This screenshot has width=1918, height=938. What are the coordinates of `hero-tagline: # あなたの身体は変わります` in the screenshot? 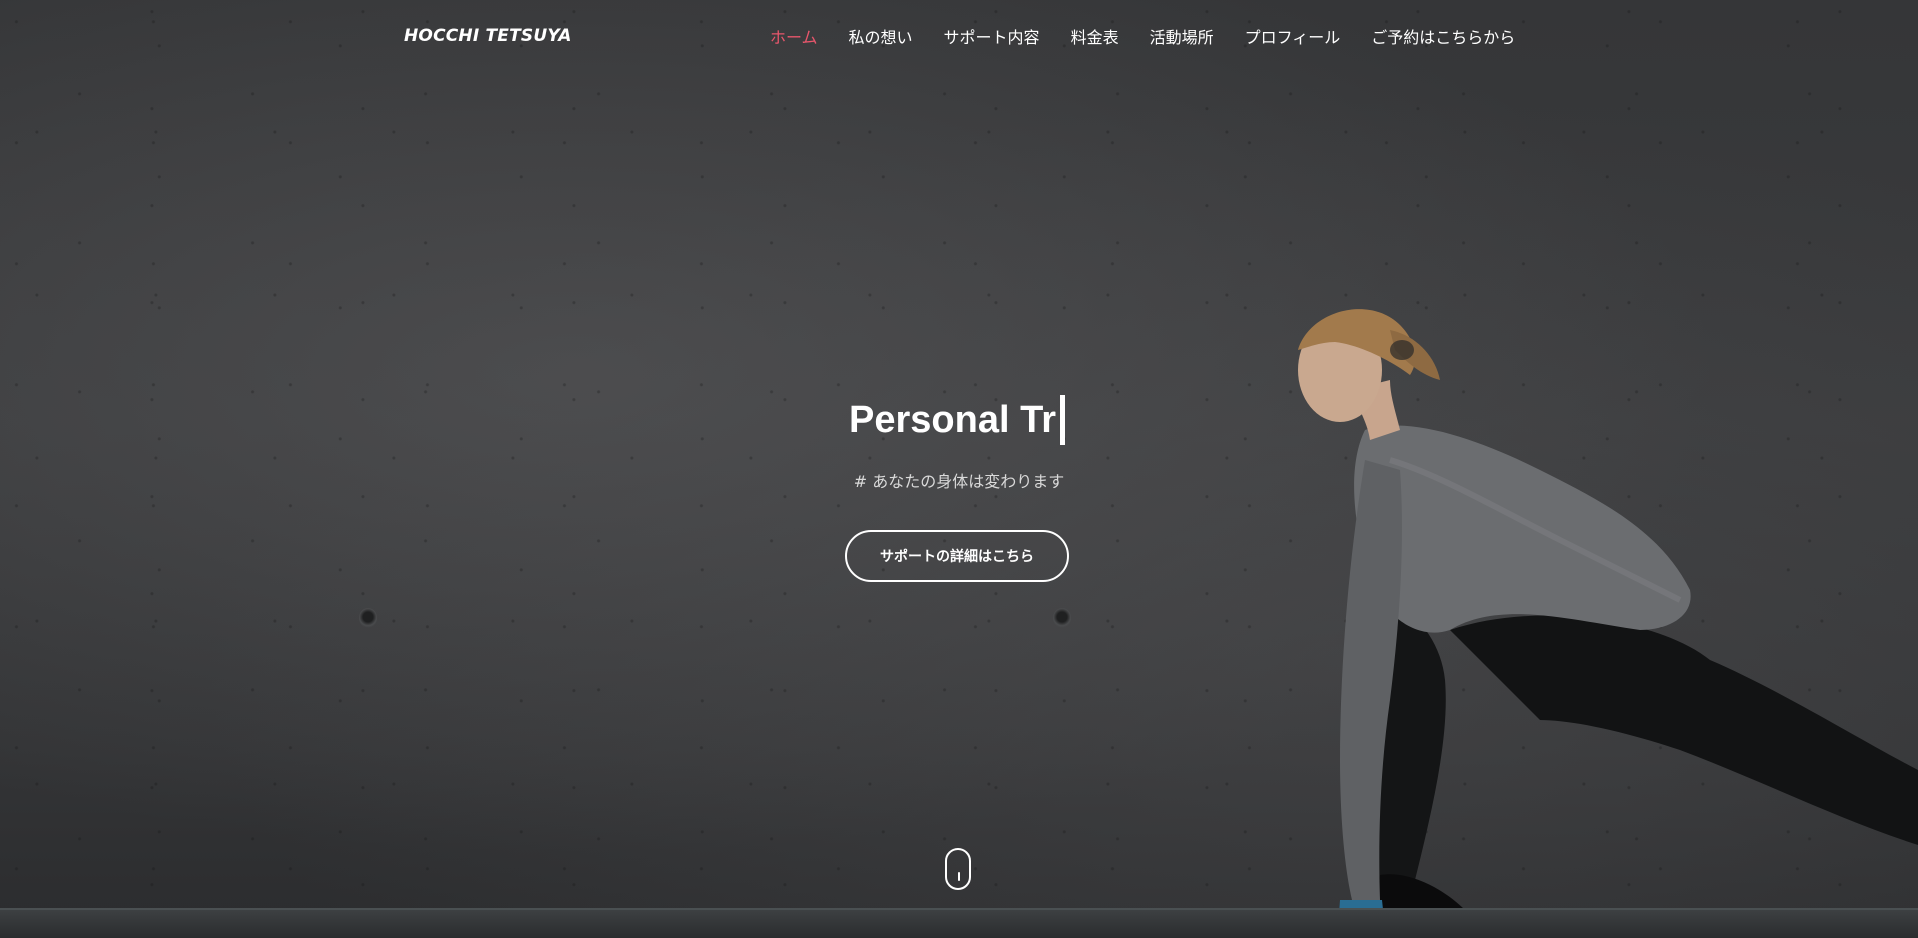 It's located at (959, 481).